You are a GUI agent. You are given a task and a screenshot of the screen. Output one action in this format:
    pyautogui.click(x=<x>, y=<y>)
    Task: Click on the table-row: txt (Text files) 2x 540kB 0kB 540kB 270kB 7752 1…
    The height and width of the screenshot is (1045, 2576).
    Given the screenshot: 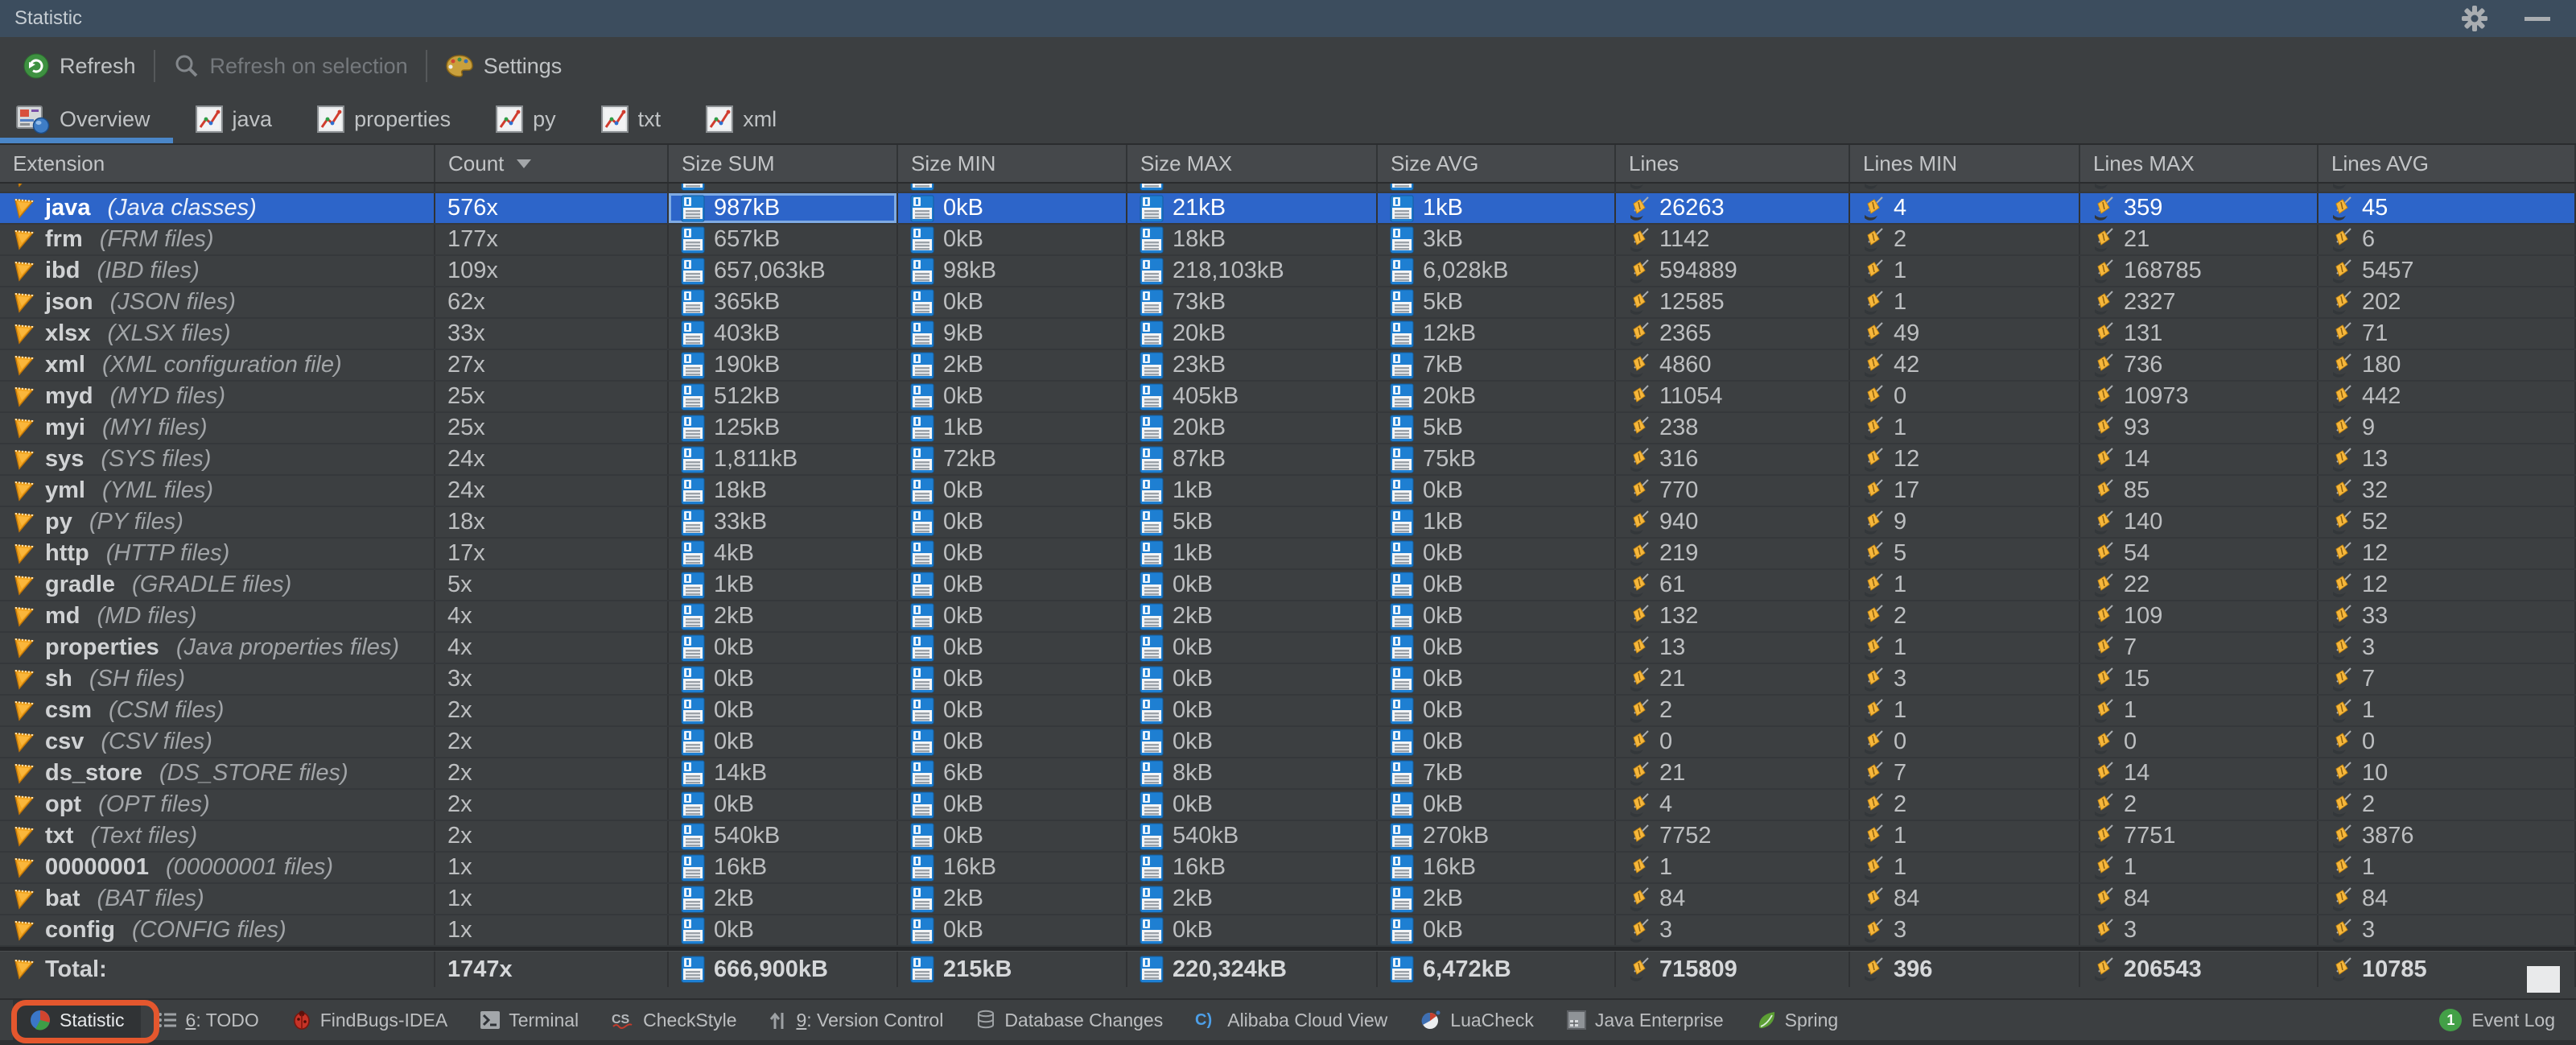 What is the action you would take?
    pyautogui.click(x=1288, y=837)
    